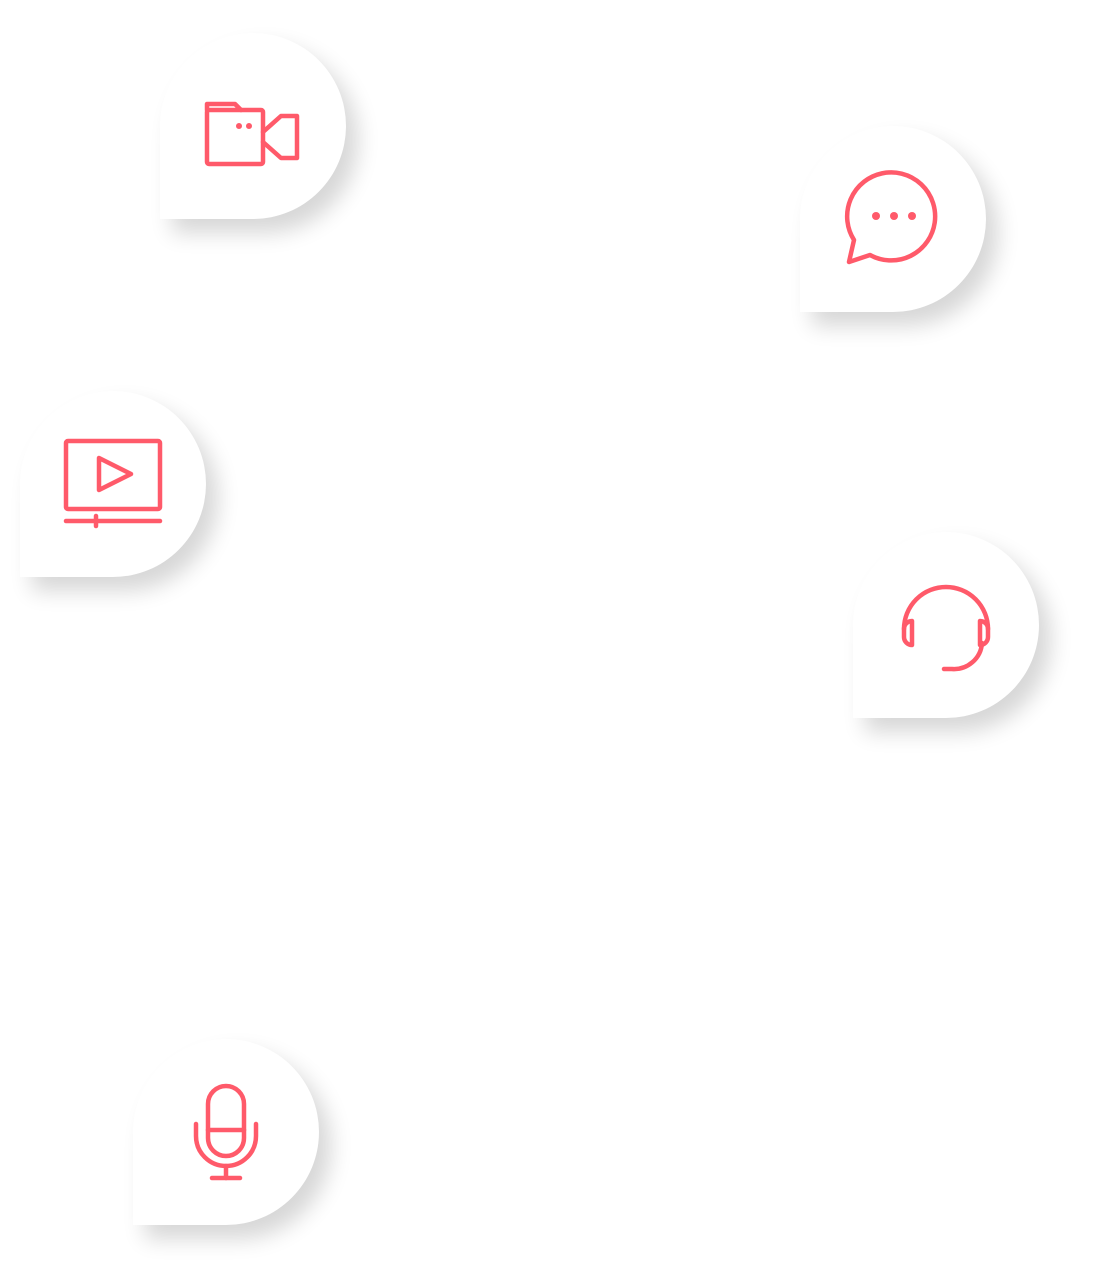  I want to click on video-player-icon, so click(113, 484).